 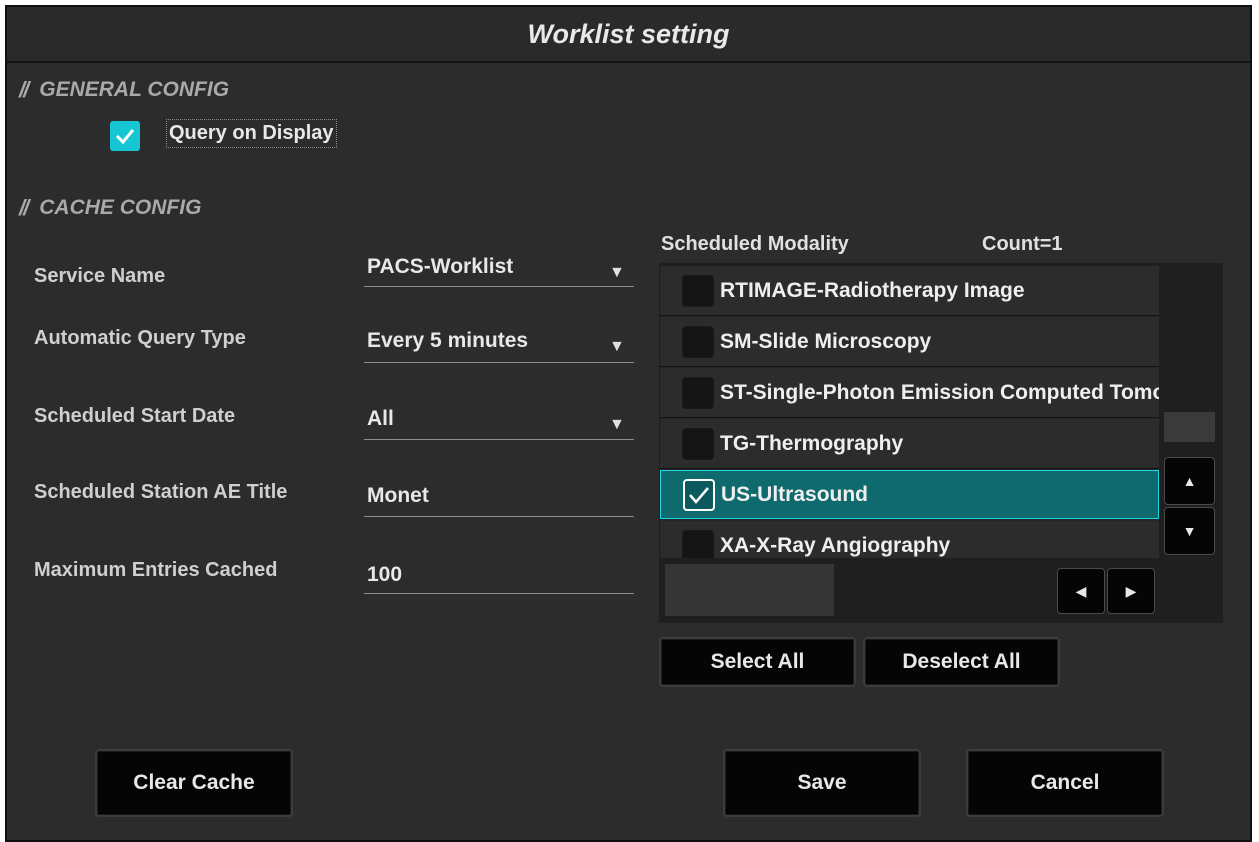 What do you see at coordinates (909, 444) in the screenshot?
I see `modality-item-tg: TG-Thermography` at bounding box center [909, 444].